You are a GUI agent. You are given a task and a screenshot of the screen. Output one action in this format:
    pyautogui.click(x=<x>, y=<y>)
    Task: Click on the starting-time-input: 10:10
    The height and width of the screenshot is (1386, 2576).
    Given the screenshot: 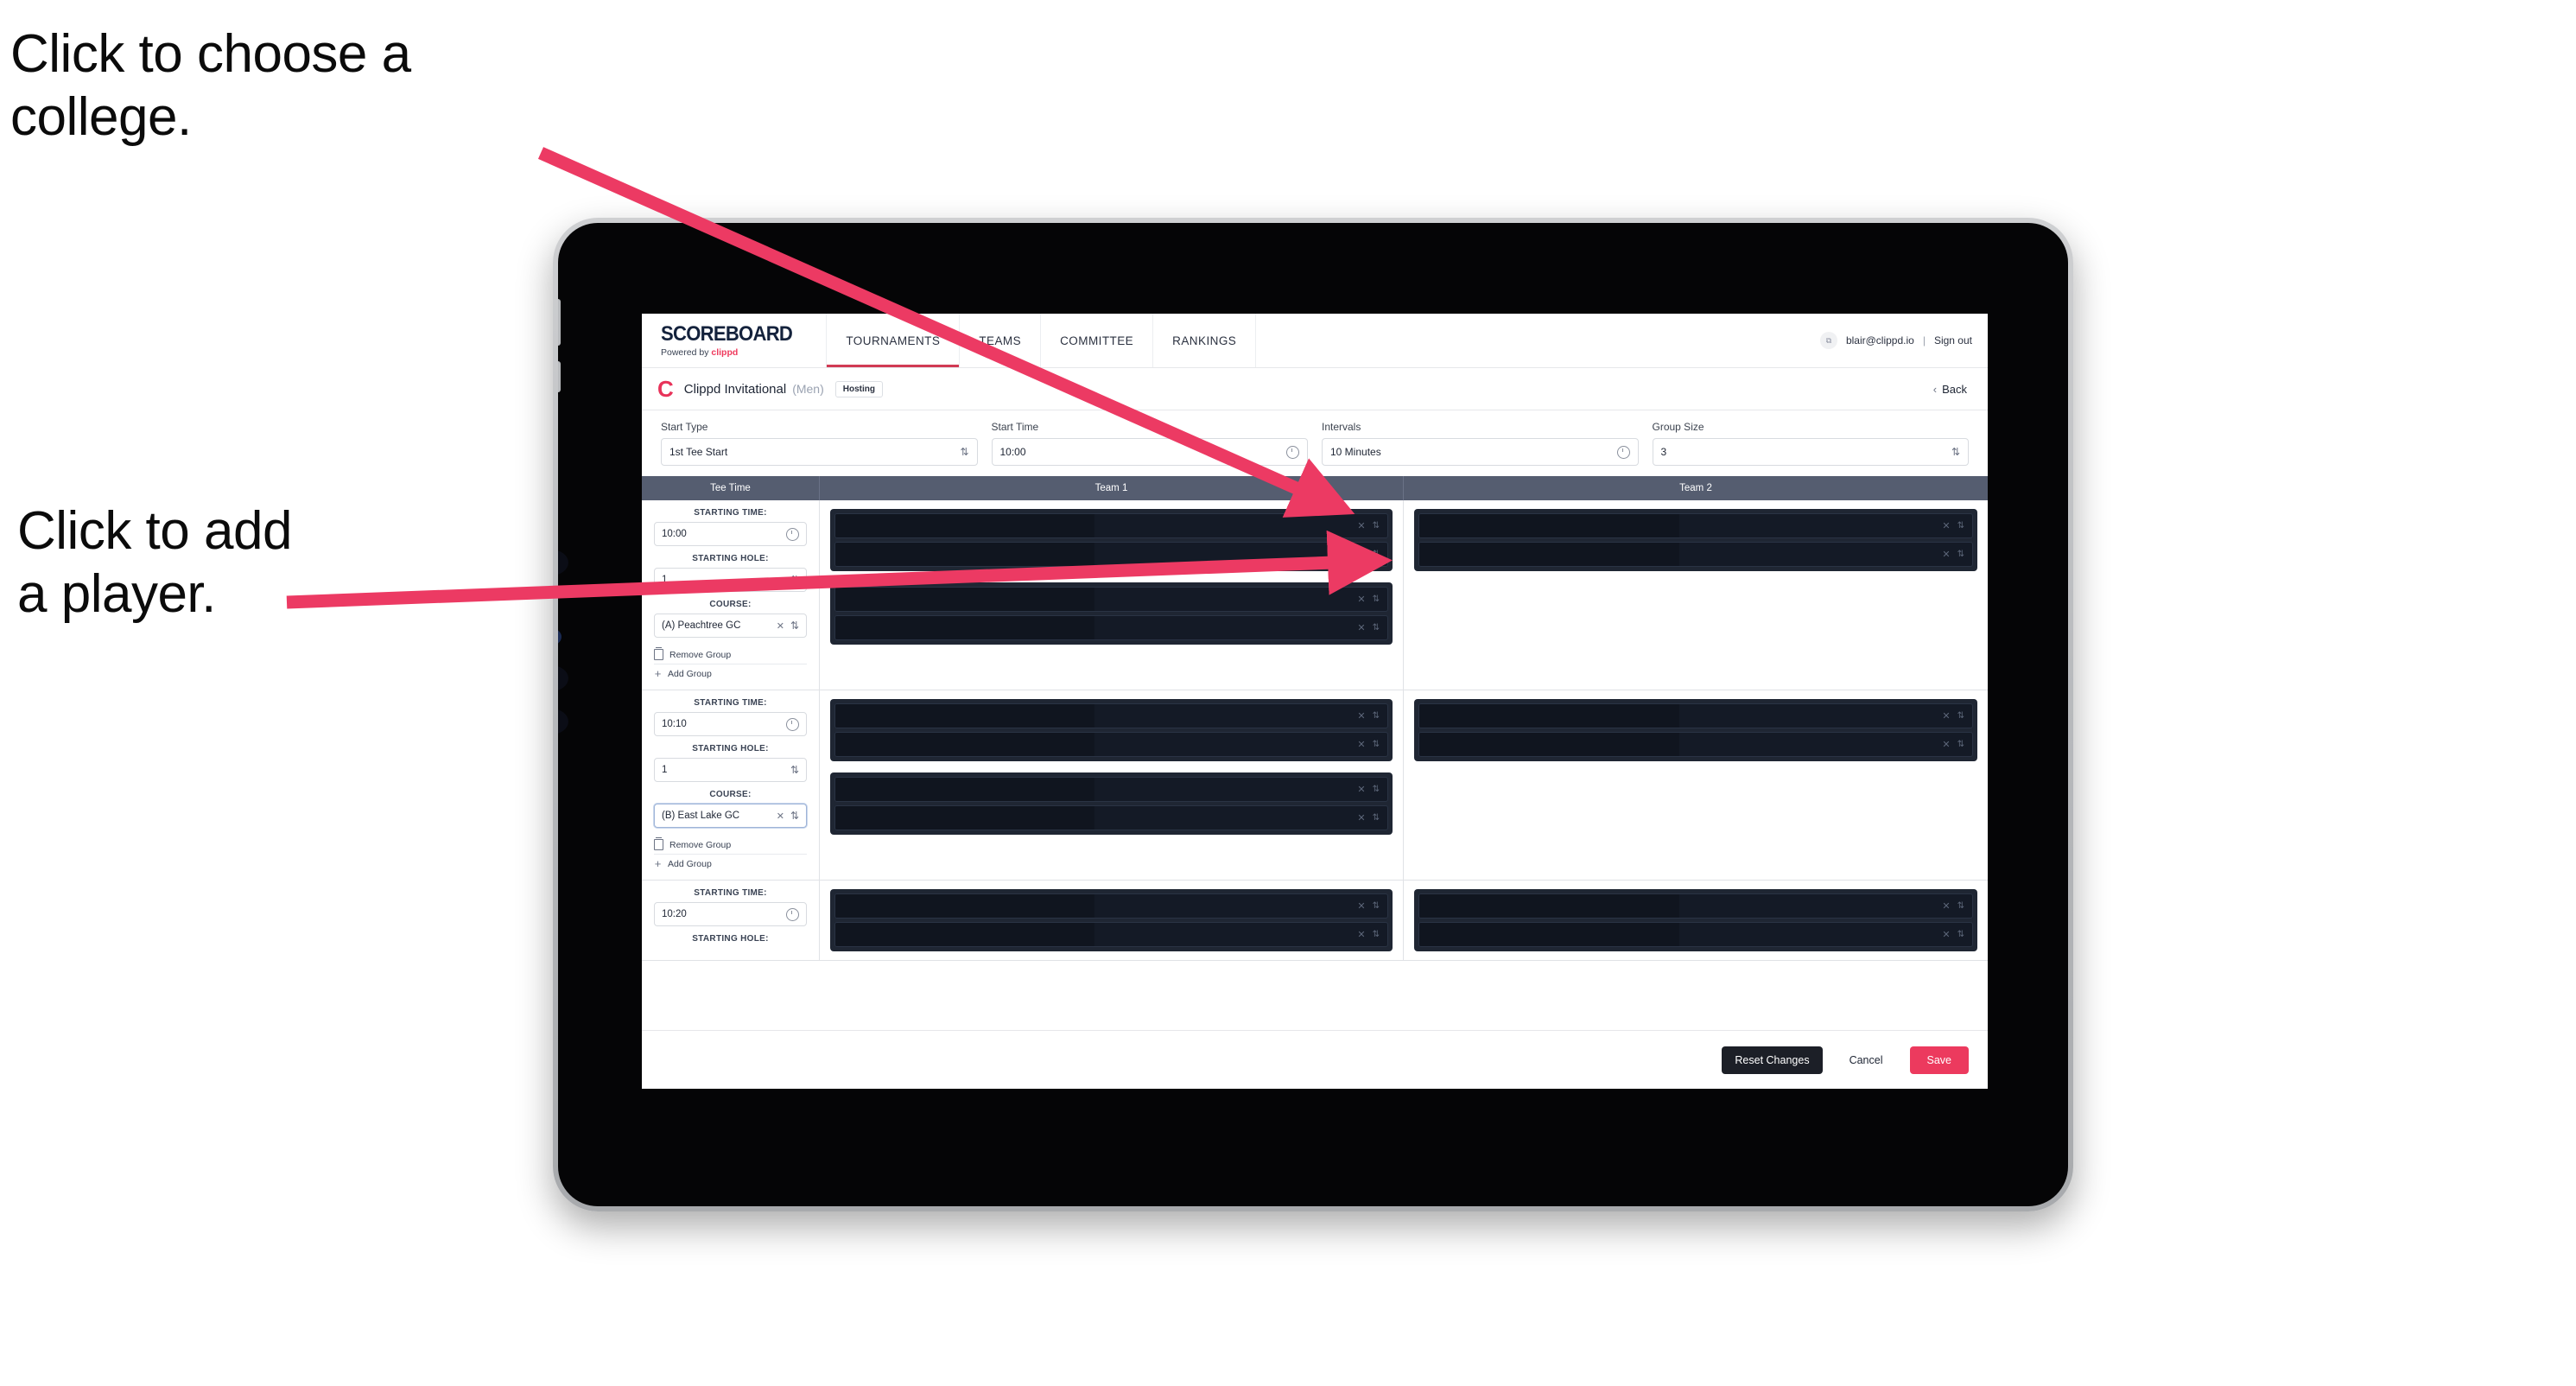 What is the action you would take?
    pyautogui.click(x=730, y=724)
    